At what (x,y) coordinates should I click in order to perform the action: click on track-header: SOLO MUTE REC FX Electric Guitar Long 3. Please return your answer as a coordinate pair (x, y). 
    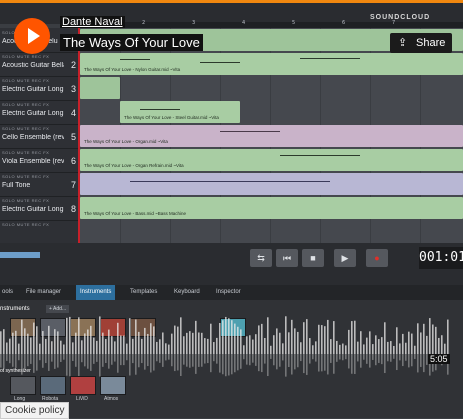
    Looking at the image, I should click on (40, 88).